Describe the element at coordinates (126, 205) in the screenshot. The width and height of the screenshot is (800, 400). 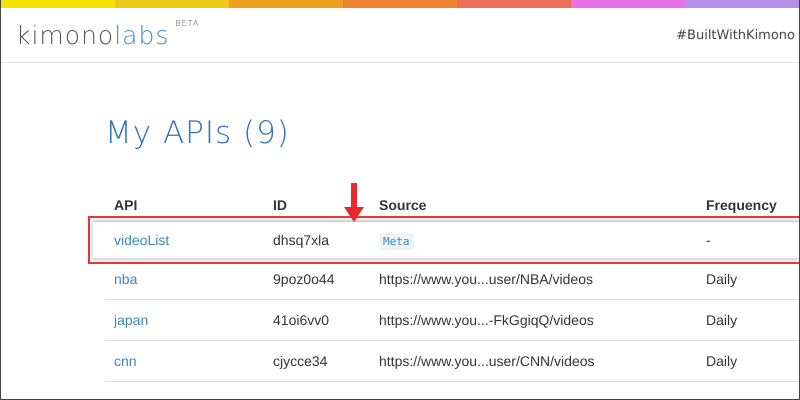
I see `column-header: API` at that location.